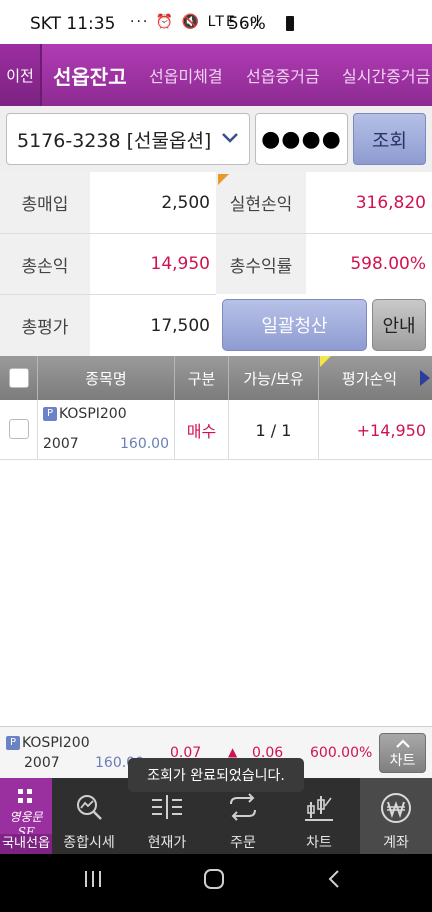 Image resolution: width=432 pixels, height=912 pixels. What do you see at coordinates (243, 843) in the screenshot?
I see `nav-label: 주문` at bounding box center [243, 843].